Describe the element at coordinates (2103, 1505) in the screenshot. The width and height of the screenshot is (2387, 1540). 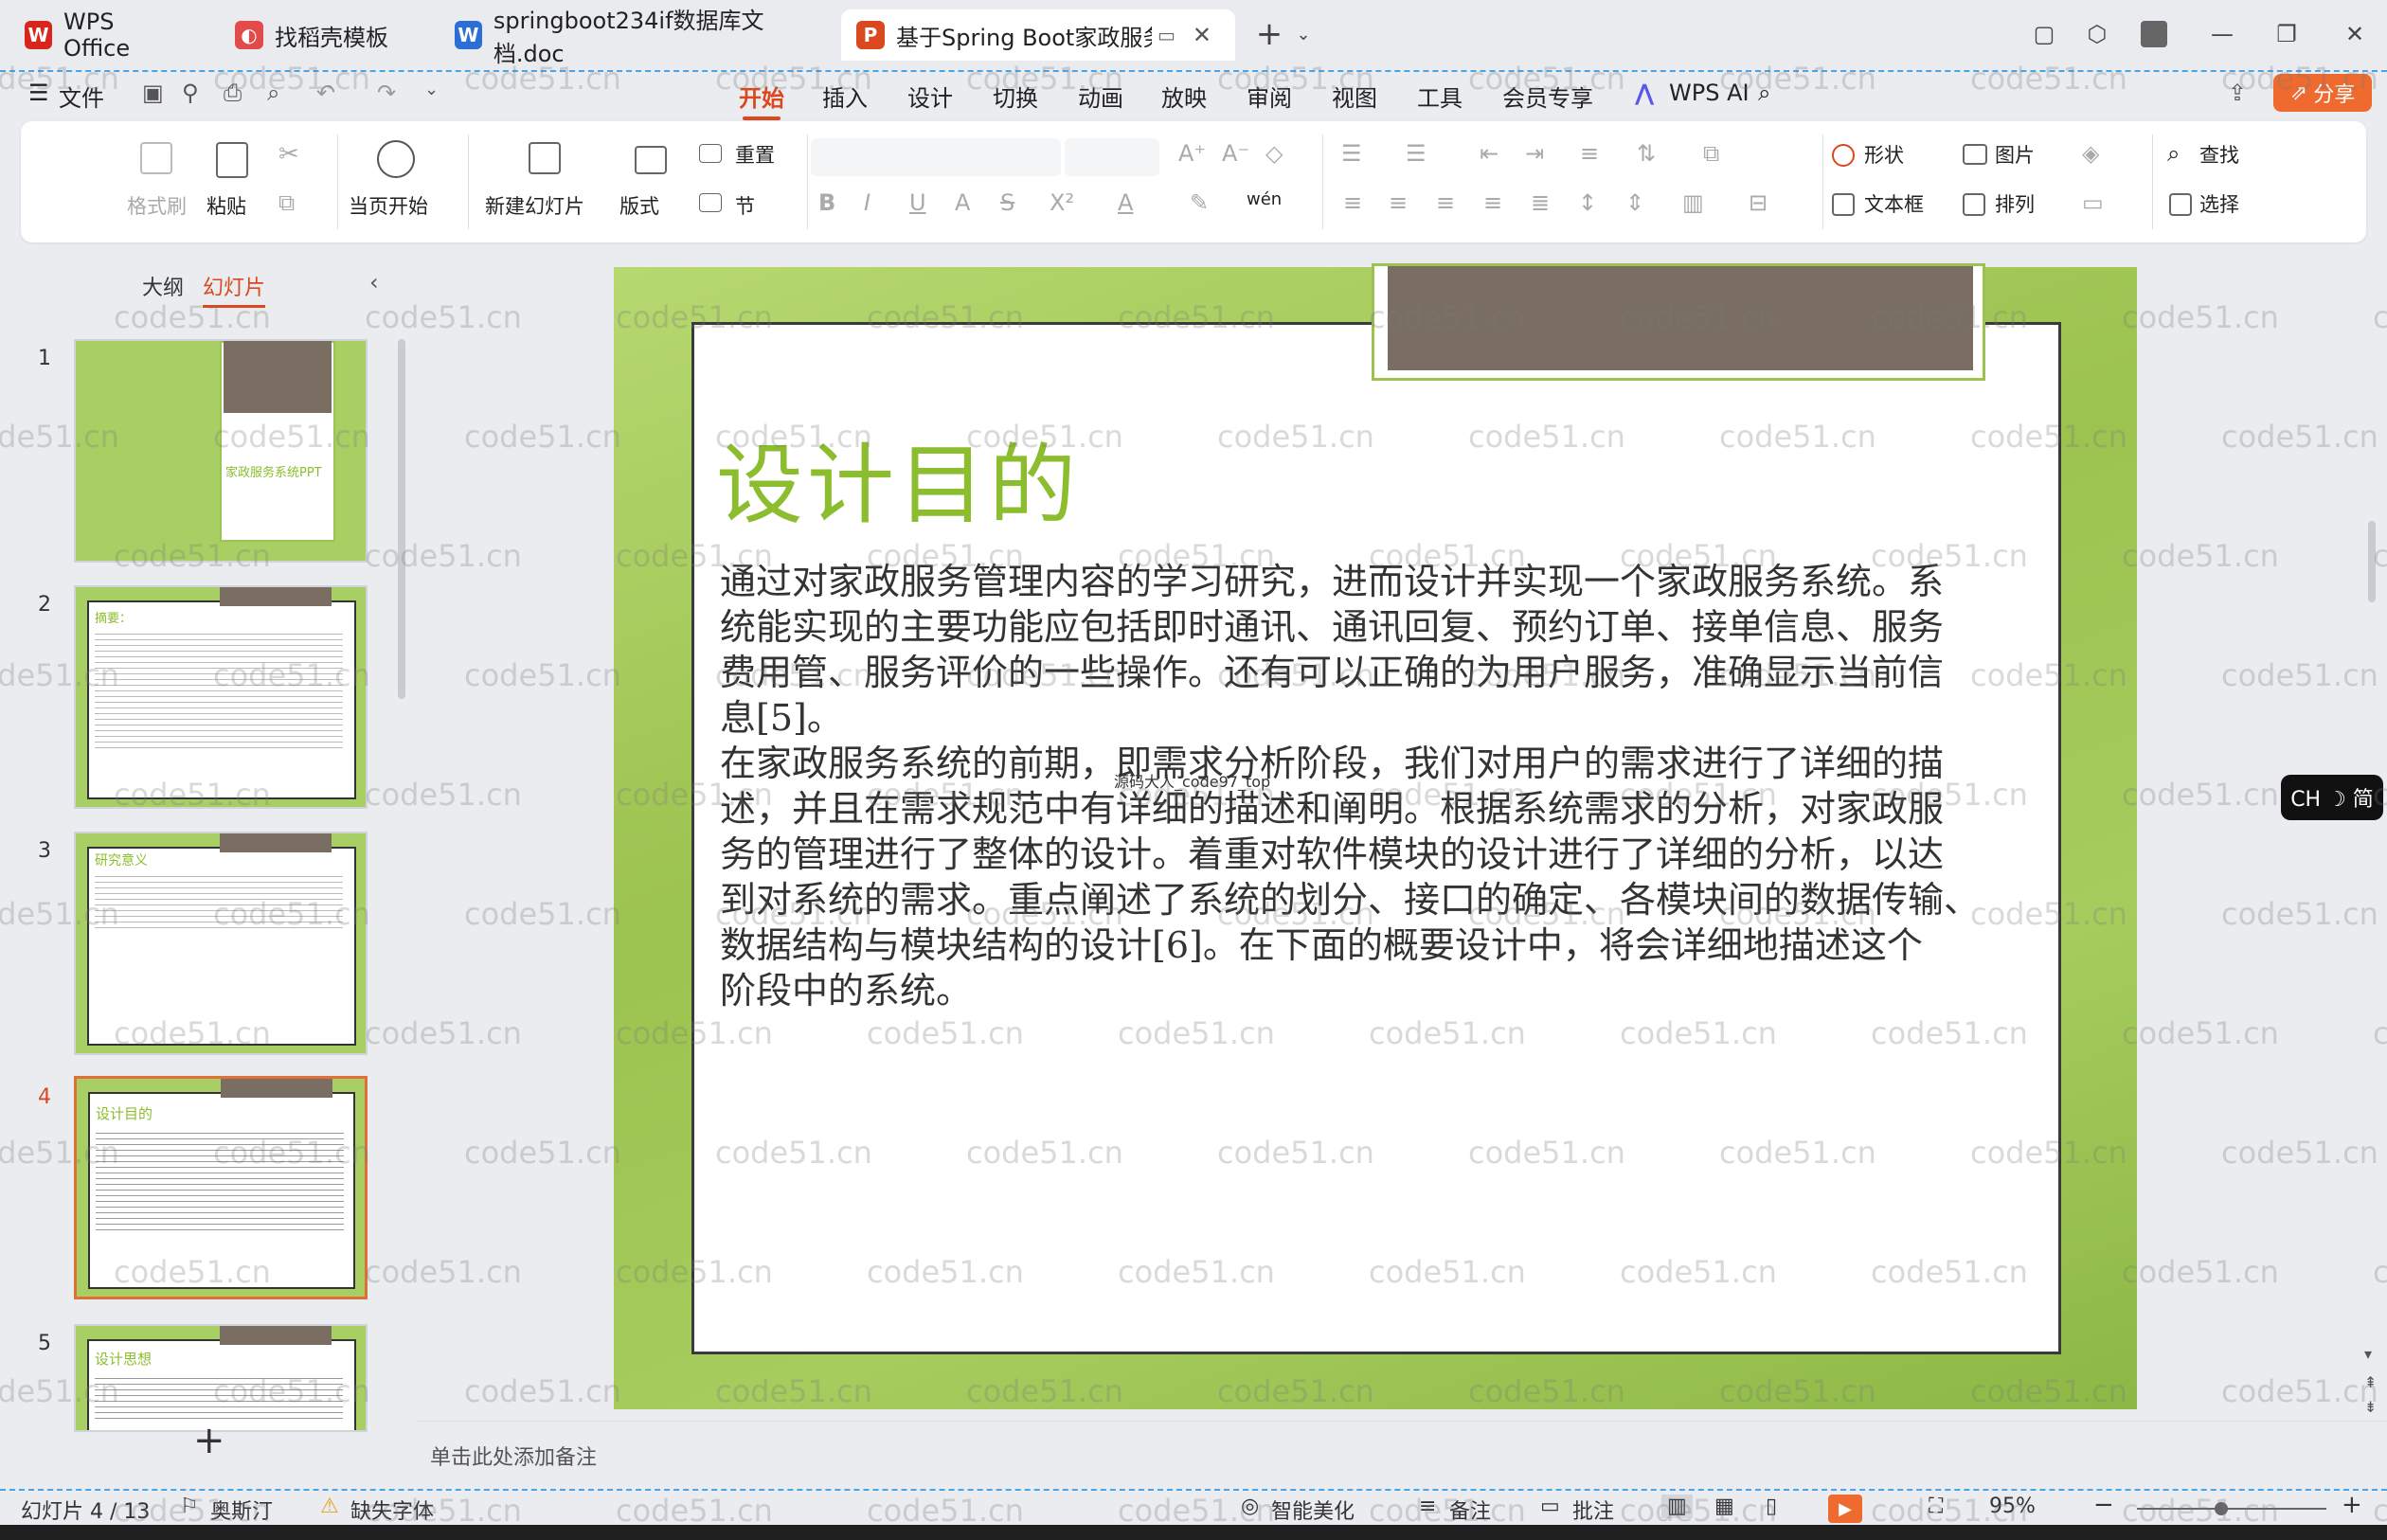
I see `zoom-out-icon: −` at that location.